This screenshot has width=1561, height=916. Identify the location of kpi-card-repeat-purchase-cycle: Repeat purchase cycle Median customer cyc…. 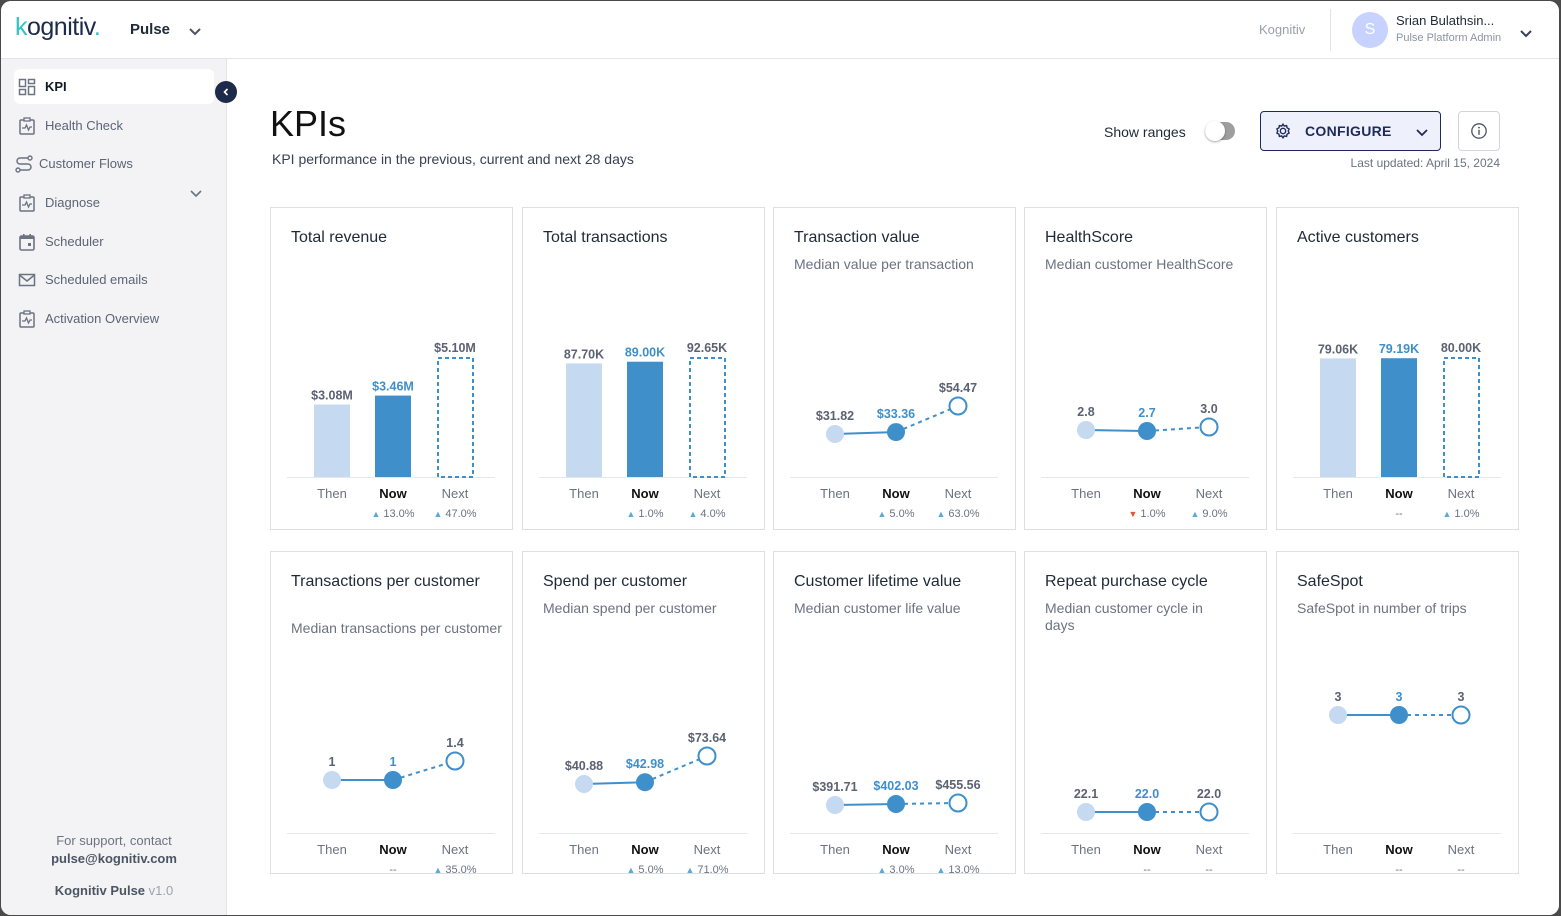
(1145, 713).